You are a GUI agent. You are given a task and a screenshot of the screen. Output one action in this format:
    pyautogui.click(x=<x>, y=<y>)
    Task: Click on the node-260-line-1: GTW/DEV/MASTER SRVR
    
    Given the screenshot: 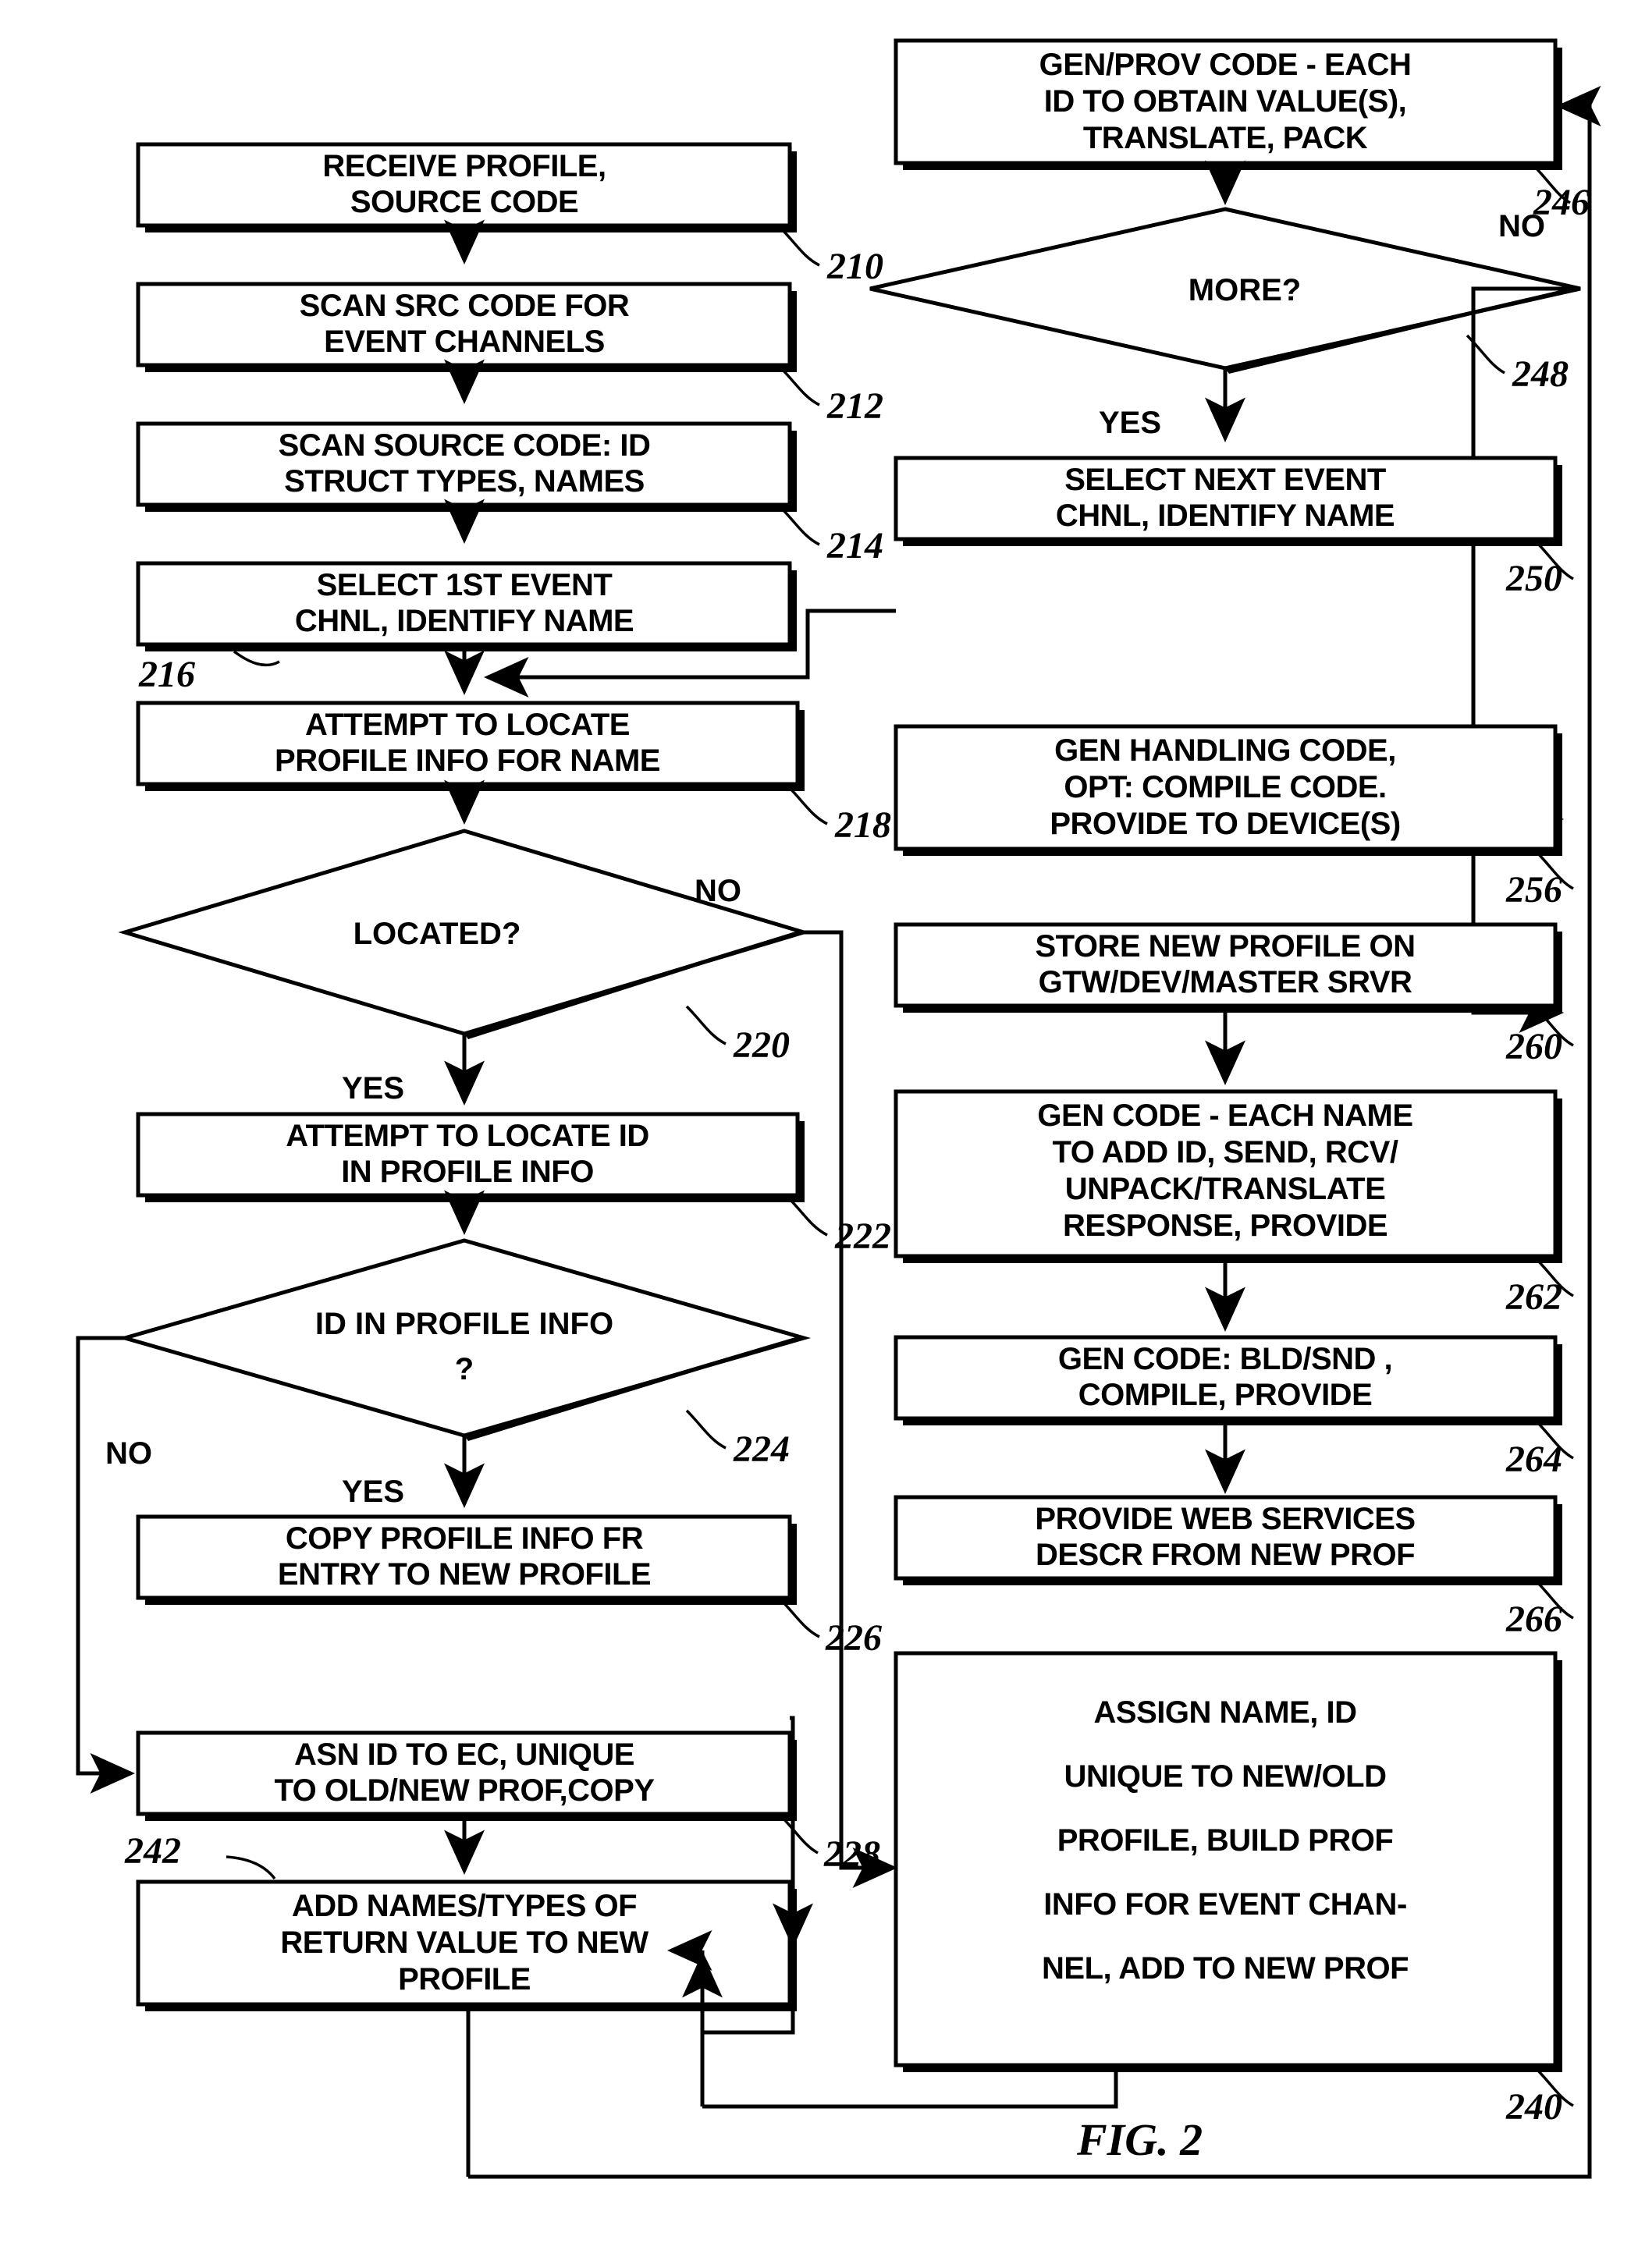 What is the action you would take?
    pyautogui.click(x=1226, y=982)
    